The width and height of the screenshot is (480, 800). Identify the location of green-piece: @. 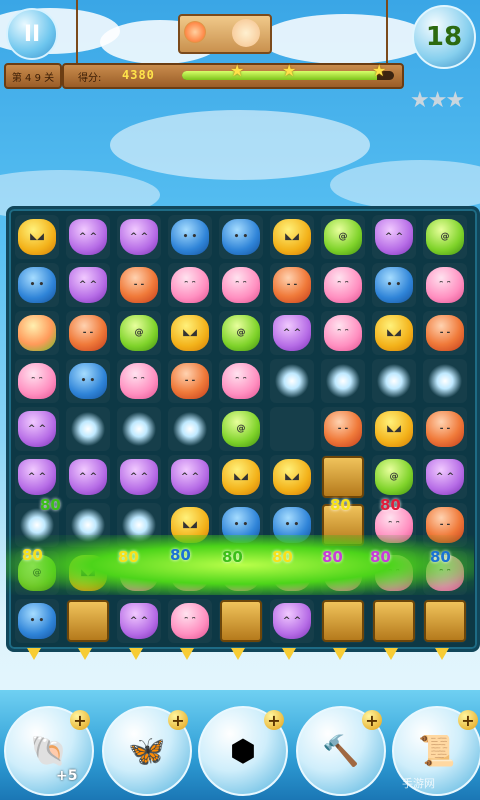
(445, 237).